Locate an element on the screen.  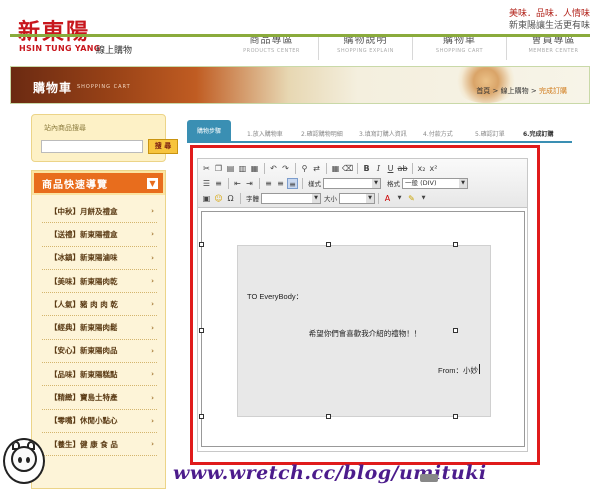
quick-nav-item-label: 【美味】新東陽肉乾 is located at coordinates (84, 281).